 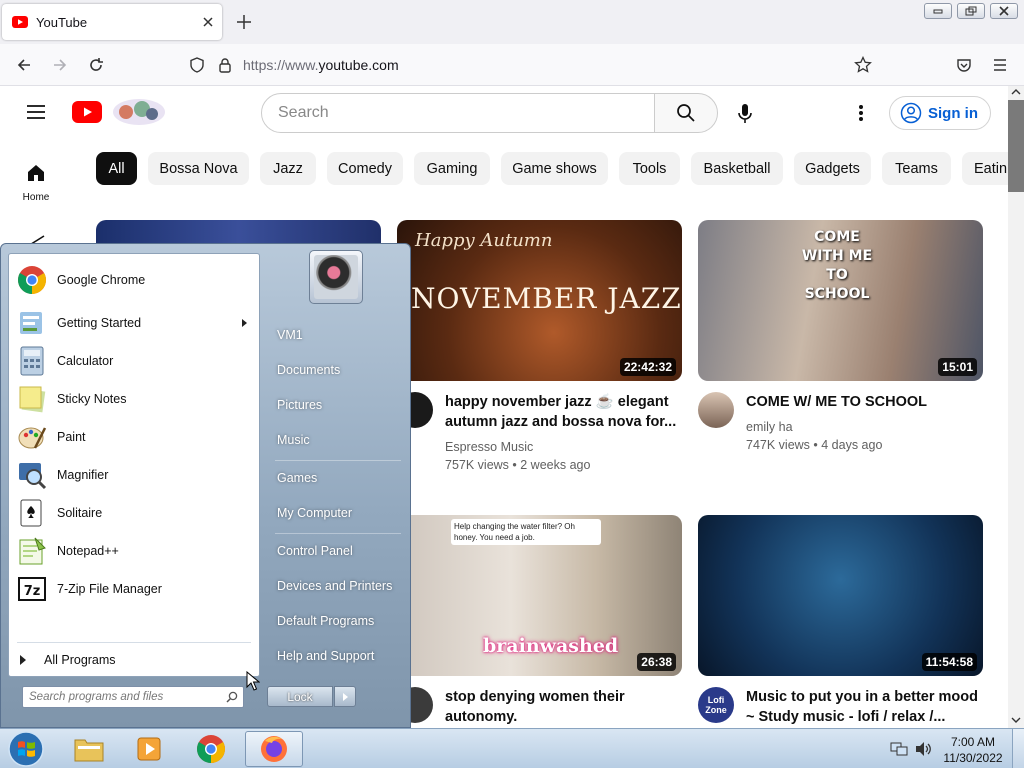 I want to click on youtube-logo-icon, so click(x=87, y=112).